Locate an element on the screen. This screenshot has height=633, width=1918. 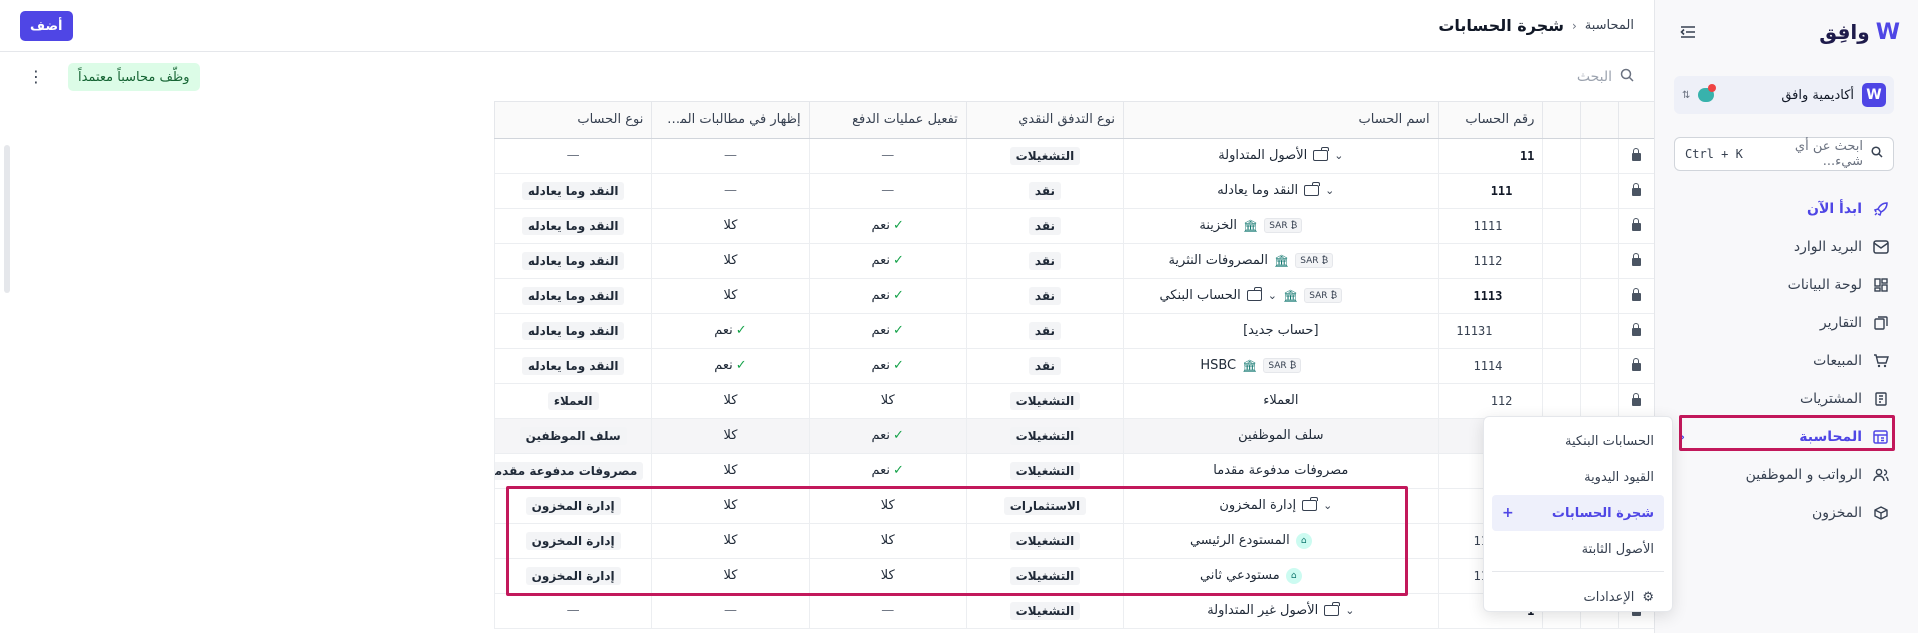
nav-label: المحاسبة is located at coordinates (1830, 437).